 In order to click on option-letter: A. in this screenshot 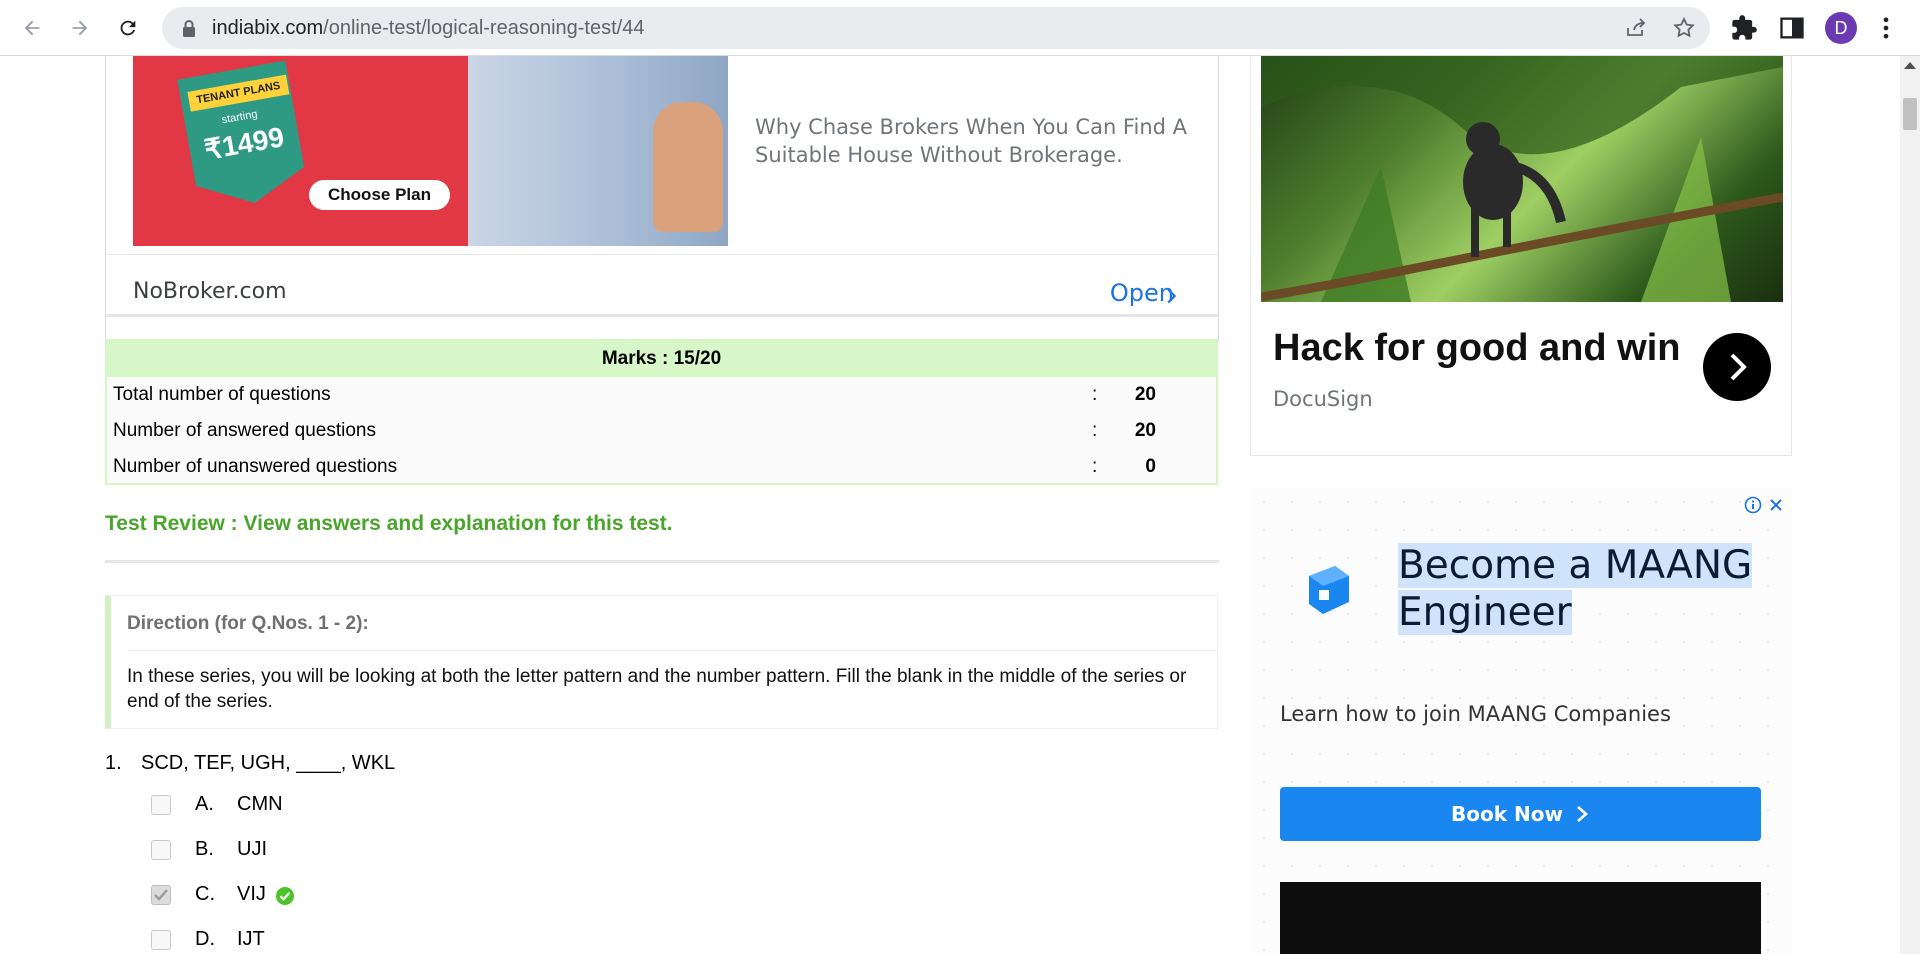, I will do `click(204, 804)`.